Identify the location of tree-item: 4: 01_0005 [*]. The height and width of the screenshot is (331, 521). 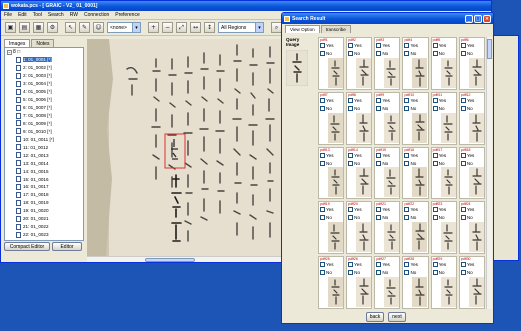
(45, 92).